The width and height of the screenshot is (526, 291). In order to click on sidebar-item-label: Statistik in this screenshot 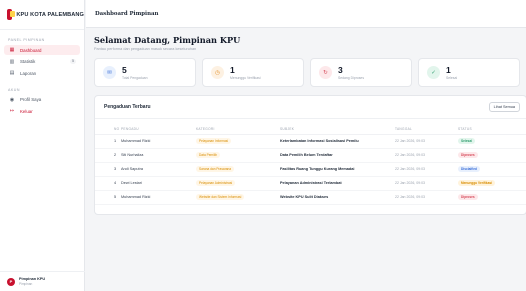, I will do `click(28, 61)`.